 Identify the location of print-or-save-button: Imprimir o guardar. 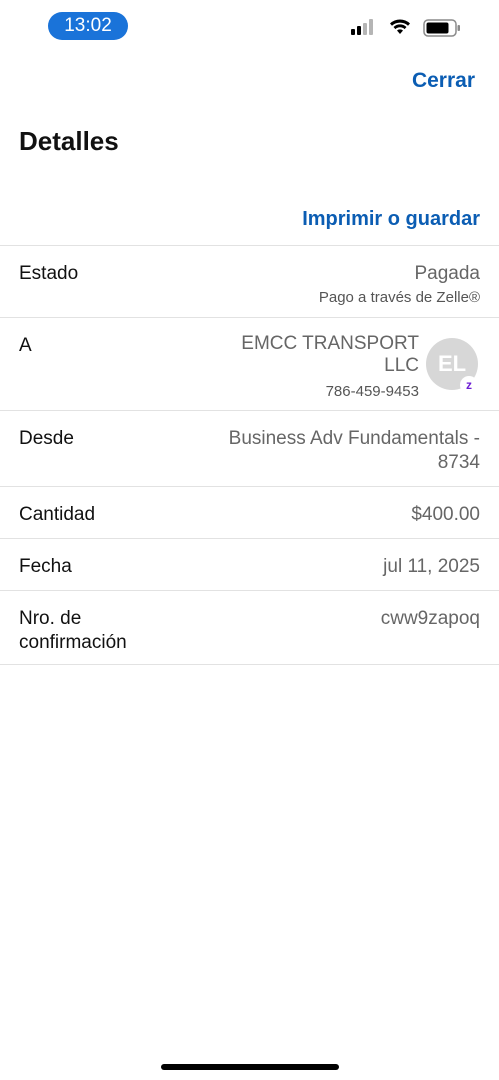
(391, 219).